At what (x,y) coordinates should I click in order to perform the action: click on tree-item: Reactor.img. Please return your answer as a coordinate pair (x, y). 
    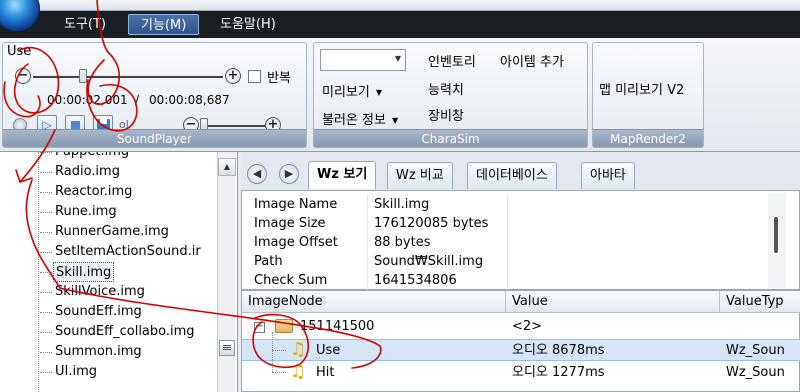
    Looking at the image, I should click on (93, 192).